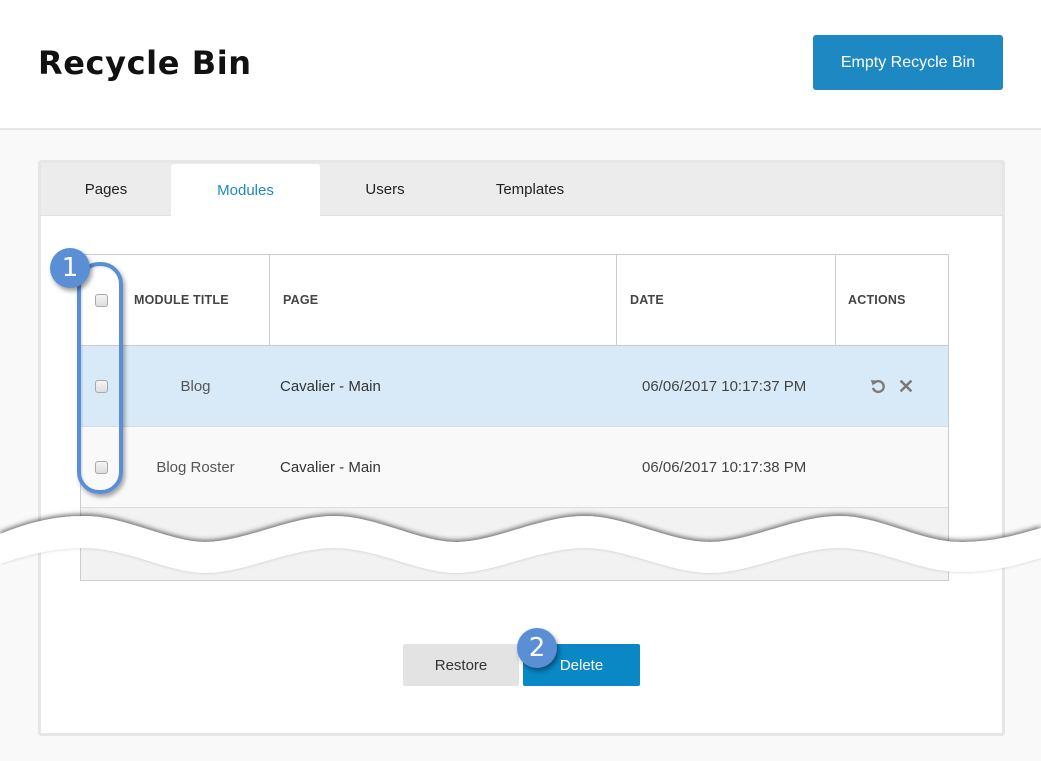  I want to click on module-title: Blog Roster, so click(195, 467).